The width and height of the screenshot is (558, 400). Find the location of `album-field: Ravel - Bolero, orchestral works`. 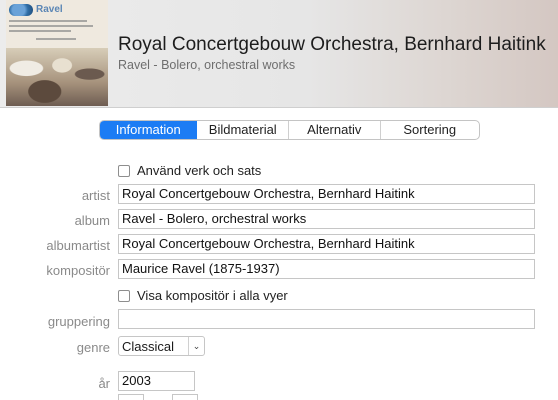

album-field: Ravel - Bolero, orchestral works is located at coordinates (326, 219).